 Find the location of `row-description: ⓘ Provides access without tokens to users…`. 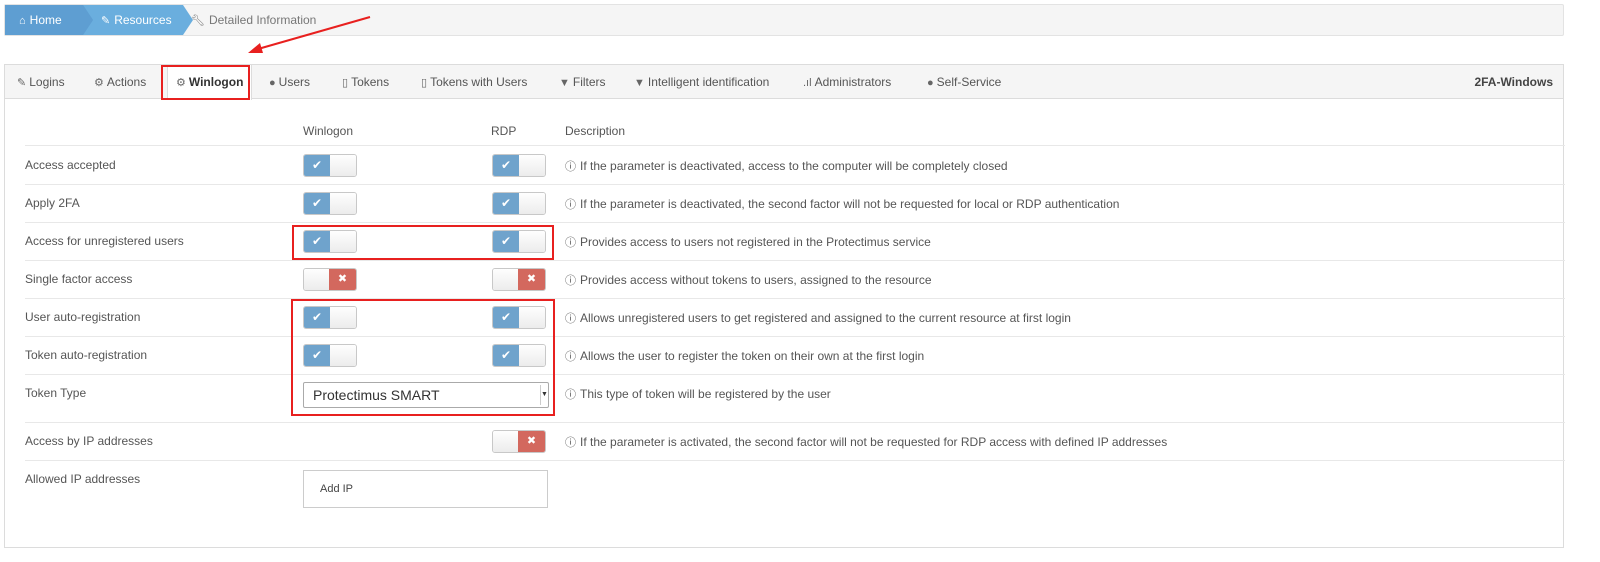

row-description: ⓘ Provides access without tokens to users… is located at coordinates (748, 280).